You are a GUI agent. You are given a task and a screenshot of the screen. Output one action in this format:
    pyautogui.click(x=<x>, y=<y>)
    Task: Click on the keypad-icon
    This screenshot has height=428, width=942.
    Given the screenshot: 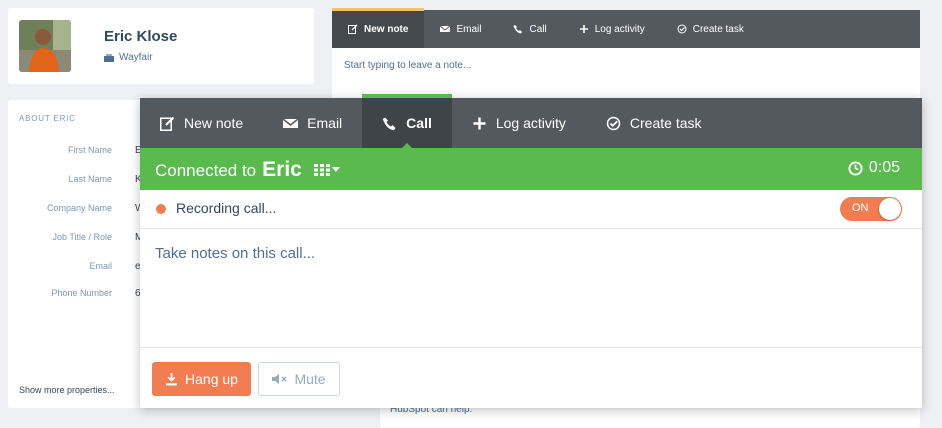 What is the action you would take?
    pyautogui.click(x=321, y=170)
    